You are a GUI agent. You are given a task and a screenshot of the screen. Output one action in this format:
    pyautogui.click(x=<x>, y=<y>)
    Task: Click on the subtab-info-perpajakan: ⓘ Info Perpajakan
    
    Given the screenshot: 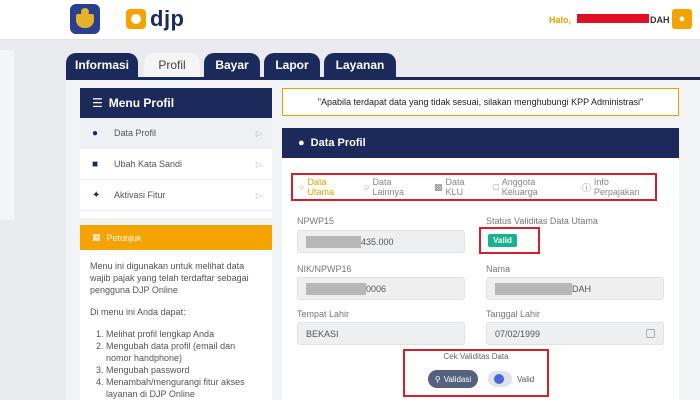 What is the action you would take?
    pyautogui.click(x=618, y=187)
    